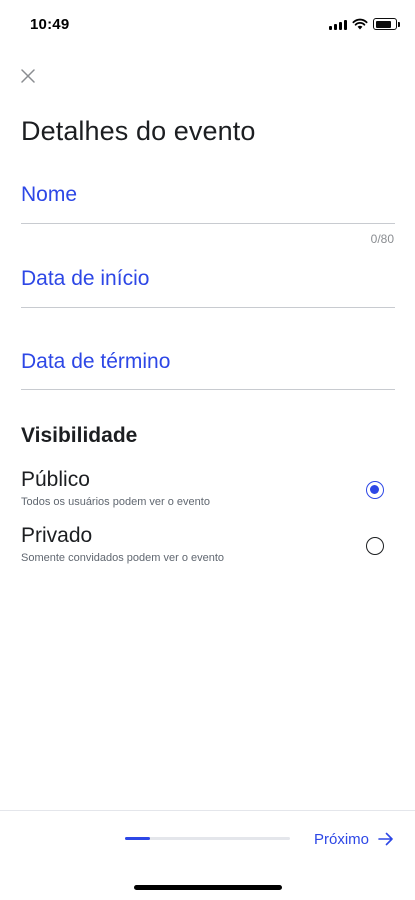  What do you see at coordinates (208, 389) in the screenshot?
I see `end-date-field-underline` at bounding box center [208, 389].